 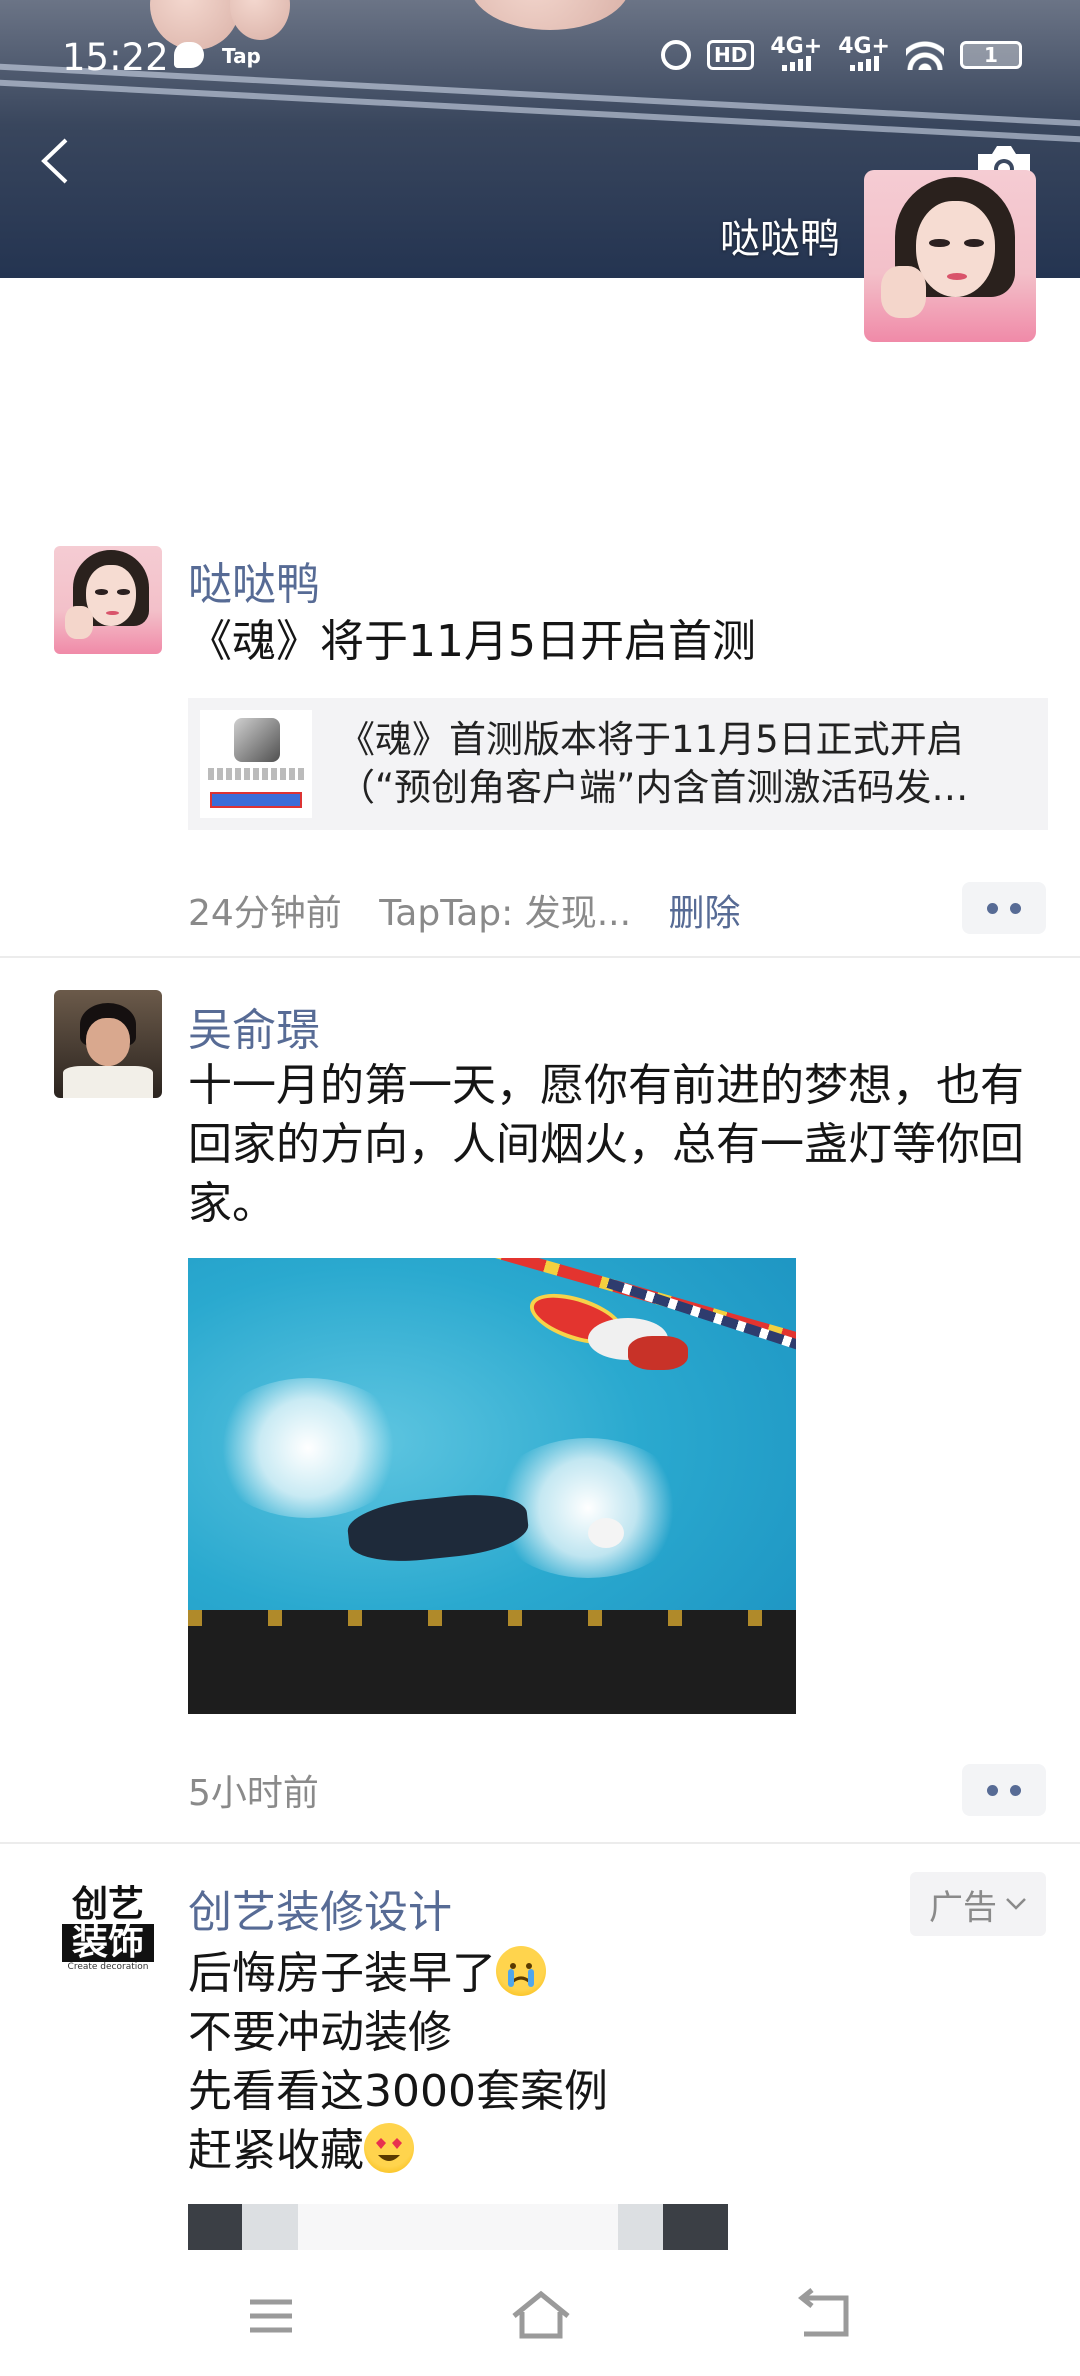 I want to click on wifi-icon, so click(x=925, y=54).